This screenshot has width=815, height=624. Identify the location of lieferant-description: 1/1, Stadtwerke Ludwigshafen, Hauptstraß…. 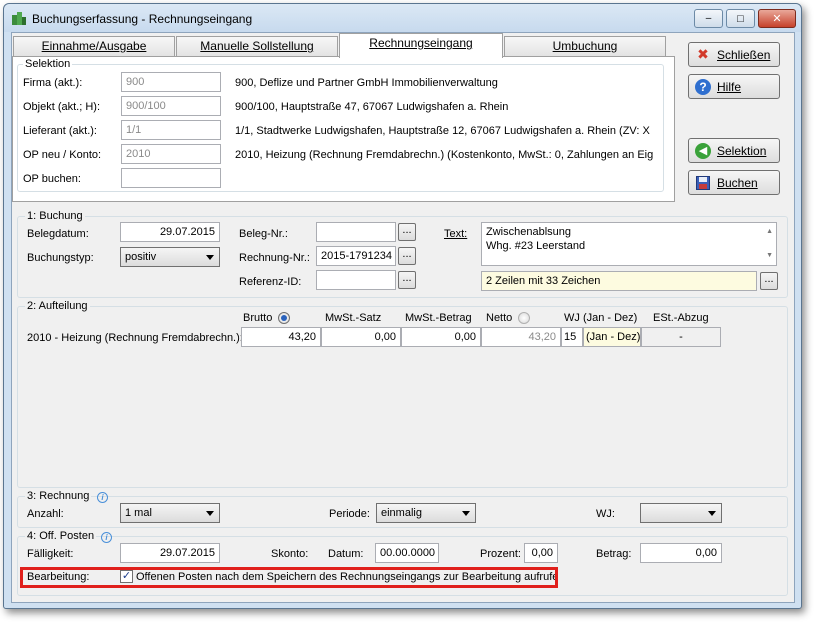
(442, 131).